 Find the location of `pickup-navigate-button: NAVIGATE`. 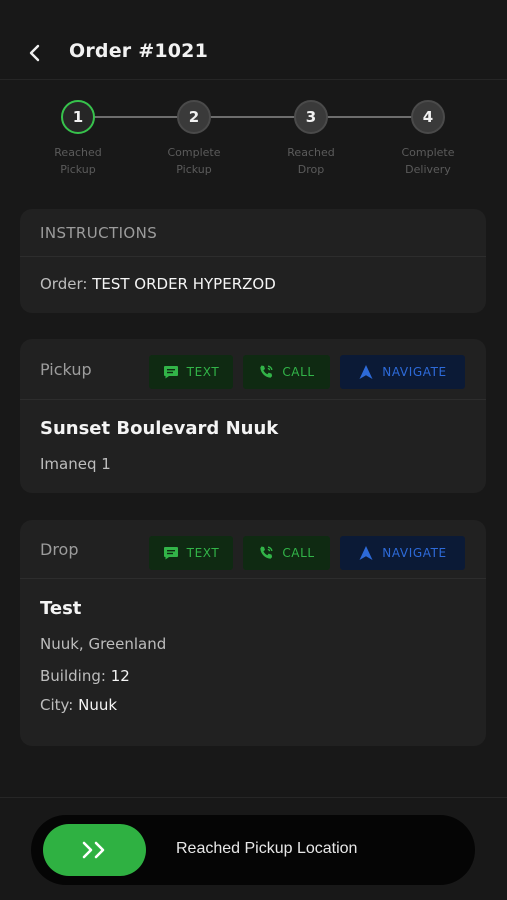

pickup-navigate-button: NAVIGATE is located at coordinates (402, 372).